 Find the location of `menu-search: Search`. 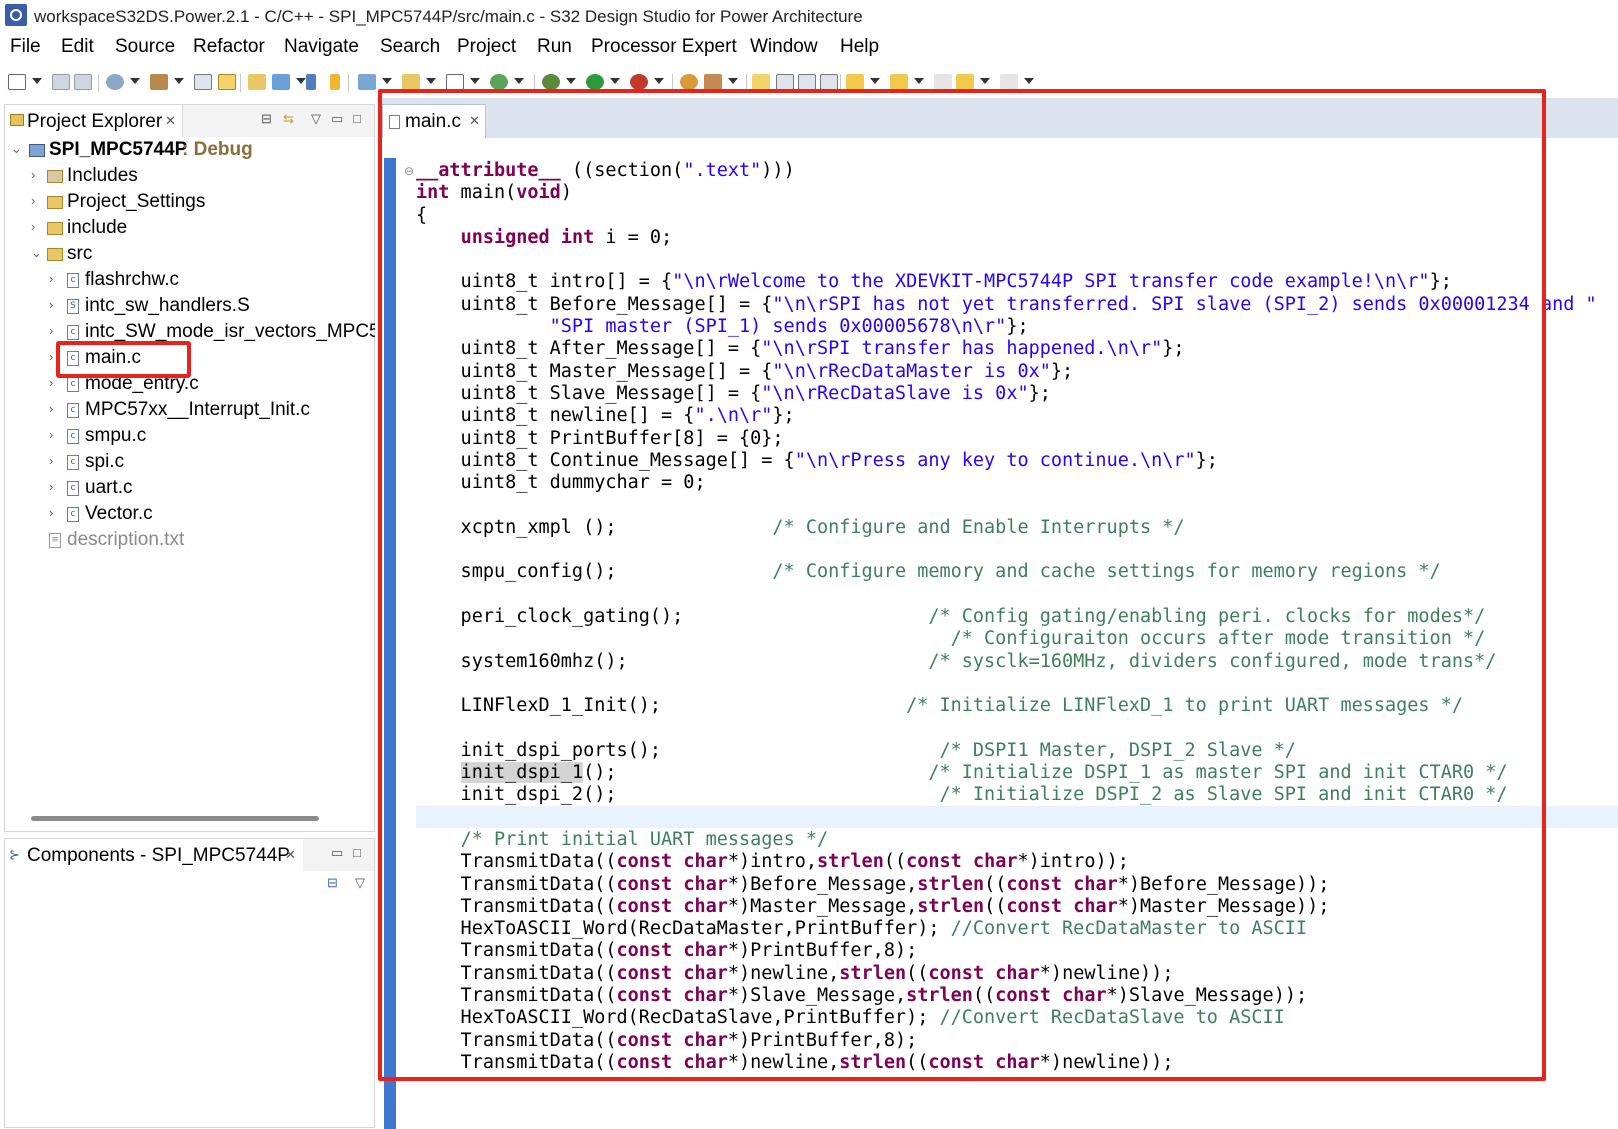

menu-search: Search is located at coordinates (410, 47).